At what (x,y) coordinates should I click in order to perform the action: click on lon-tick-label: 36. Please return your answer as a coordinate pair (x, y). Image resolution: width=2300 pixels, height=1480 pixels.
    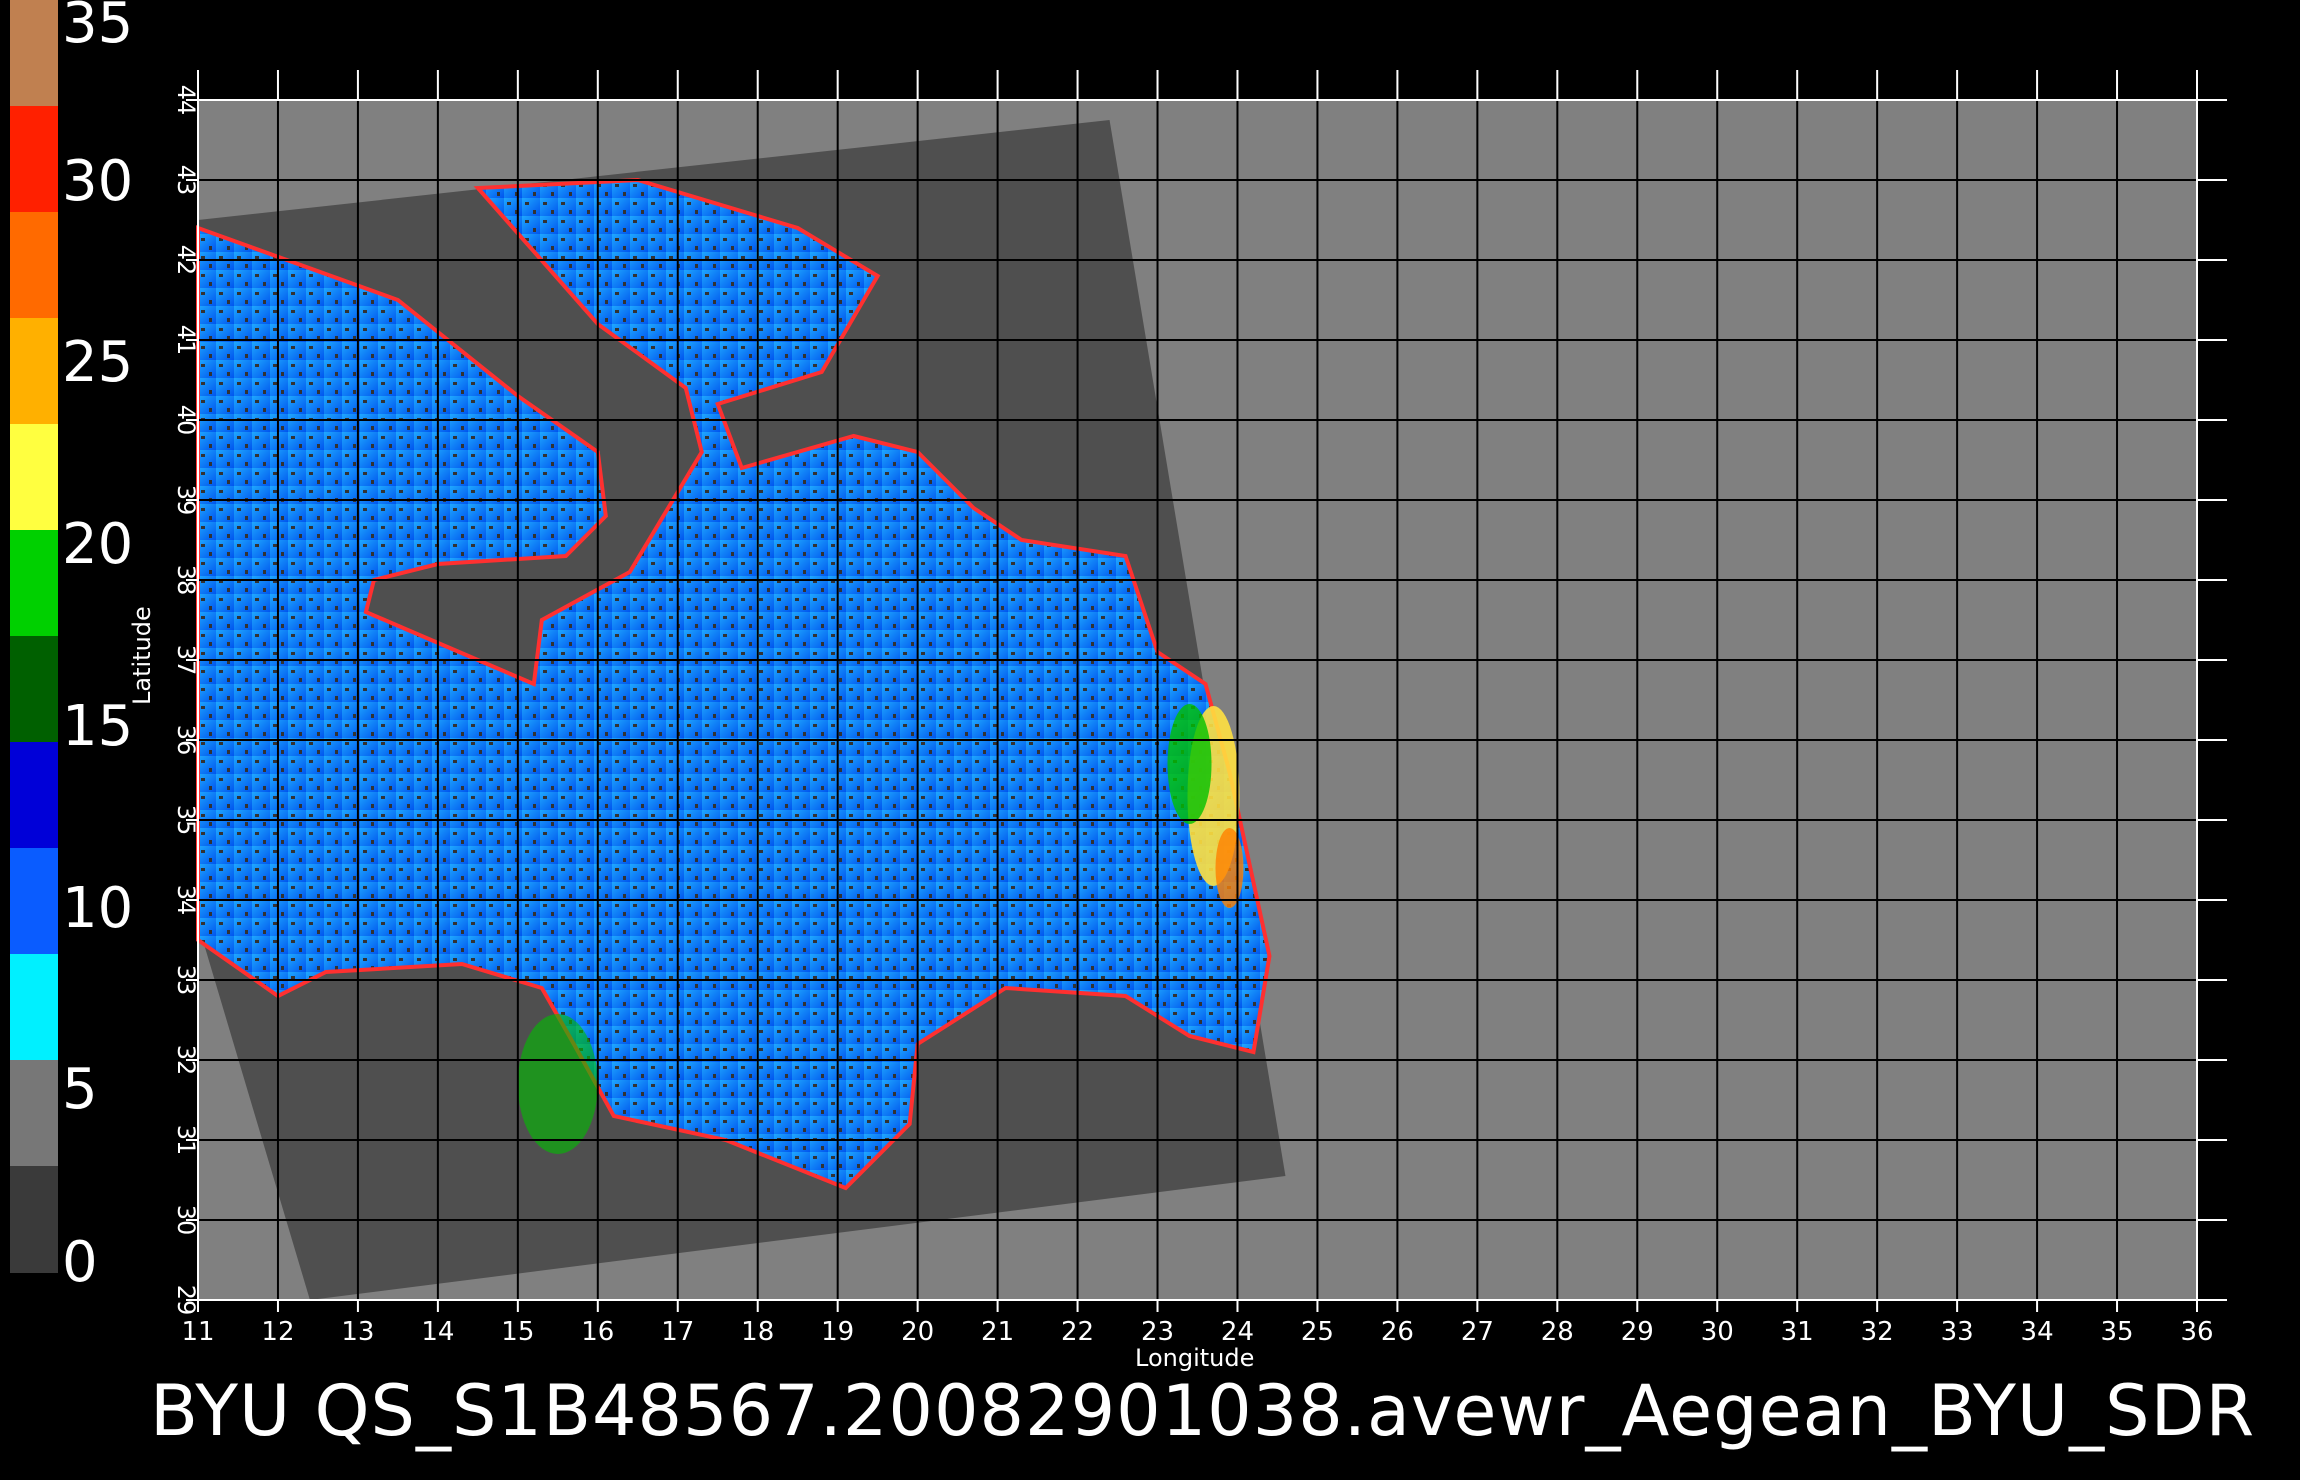
    Looking at the image, I should click on (2196, 1332).